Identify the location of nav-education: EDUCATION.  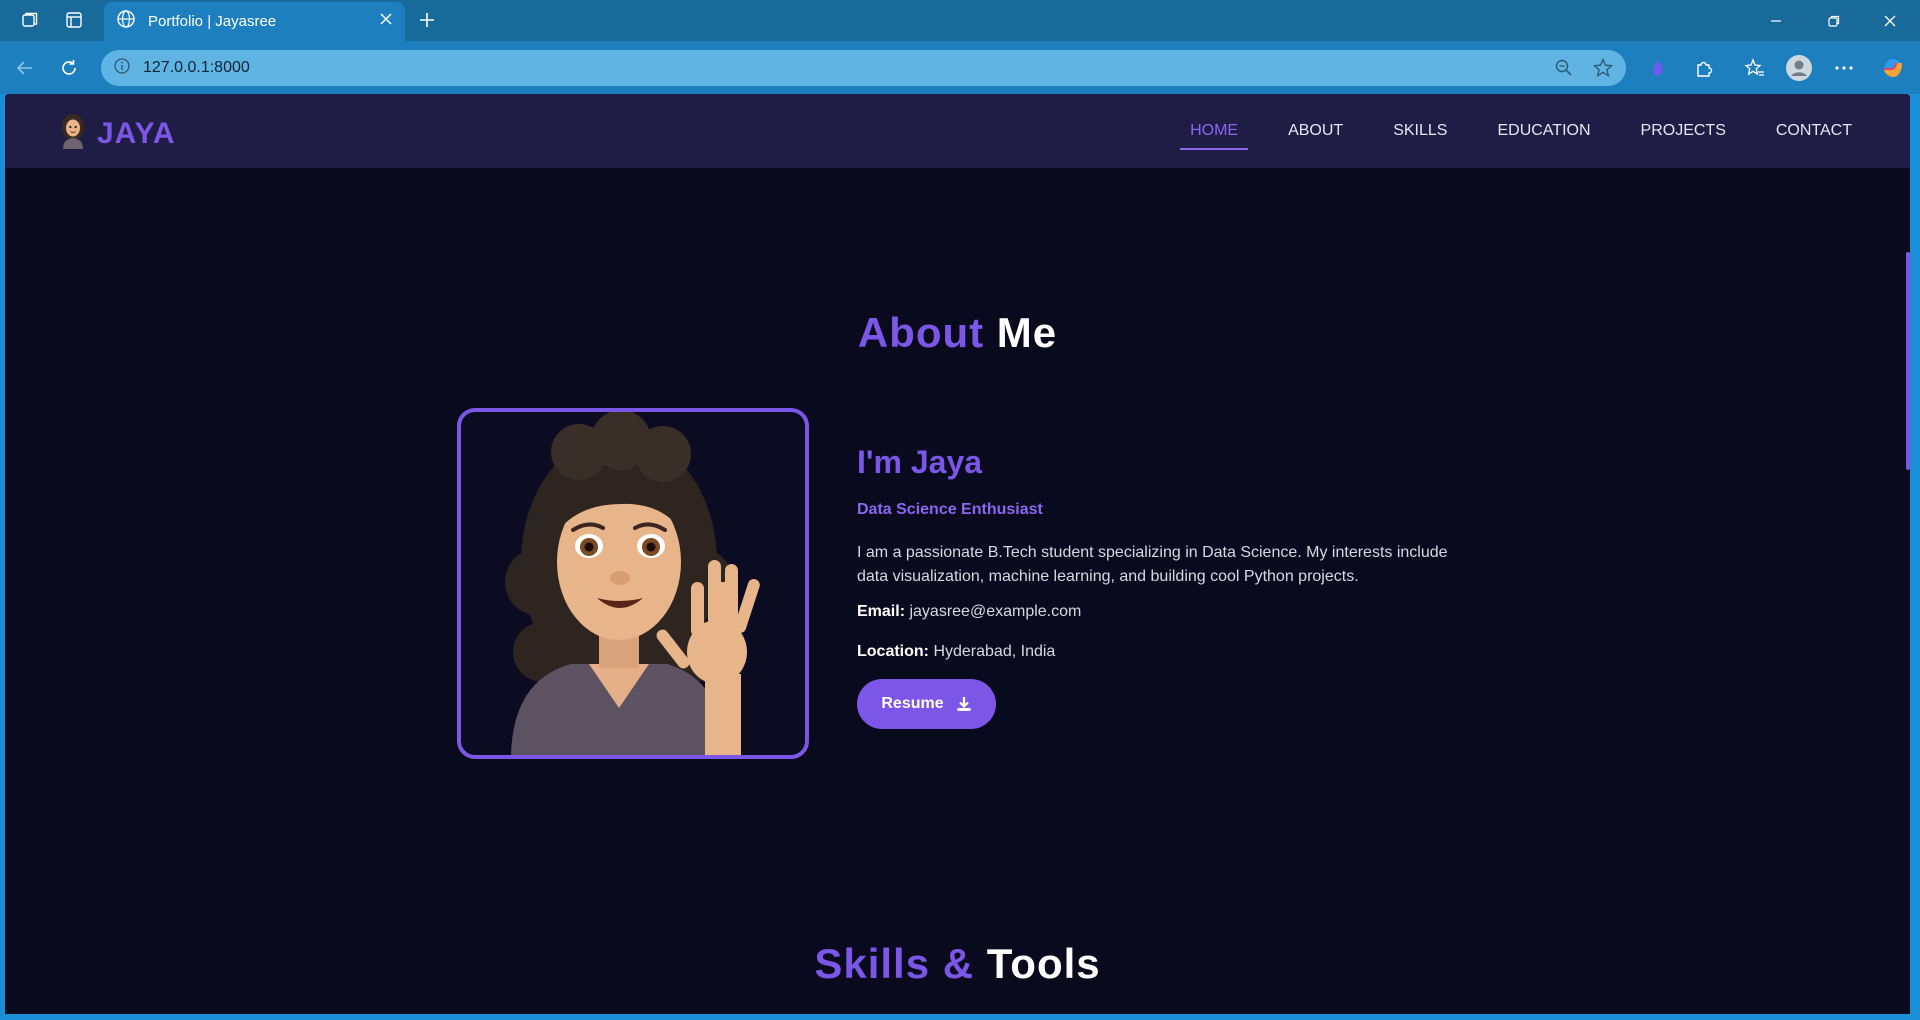
(1543, 131).